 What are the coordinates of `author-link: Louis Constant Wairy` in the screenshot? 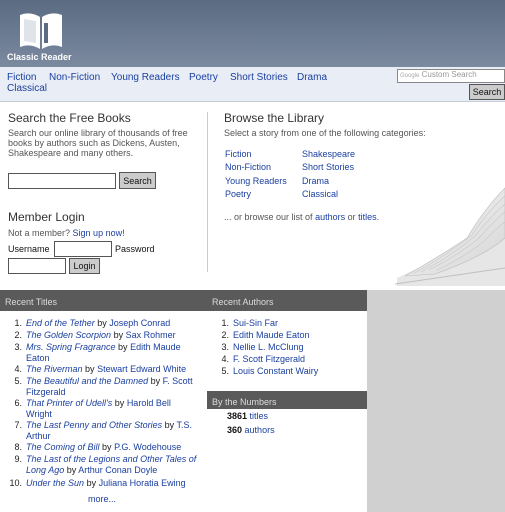 It's located at (275, 371).